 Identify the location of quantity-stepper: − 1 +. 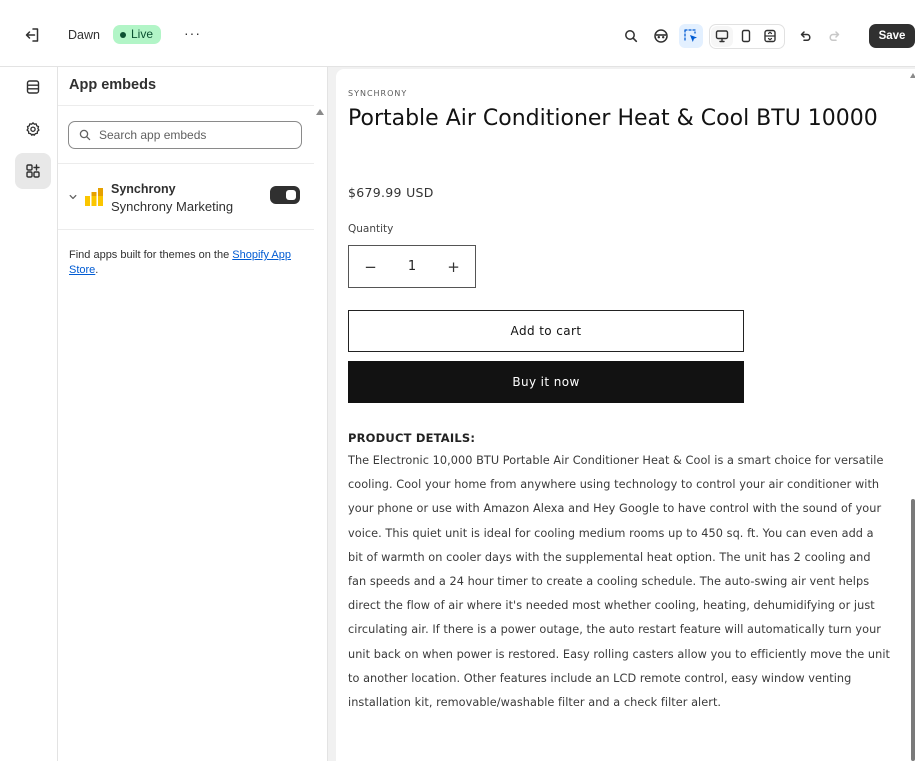
(412, 266).